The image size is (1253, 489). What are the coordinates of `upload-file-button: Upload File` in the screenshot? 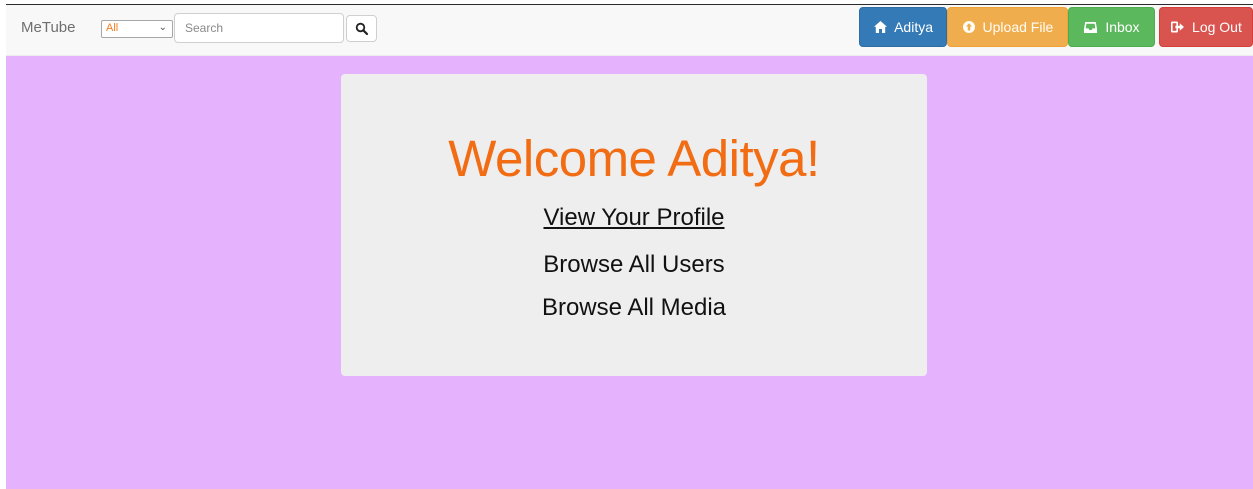 It's located at (1007, 27).